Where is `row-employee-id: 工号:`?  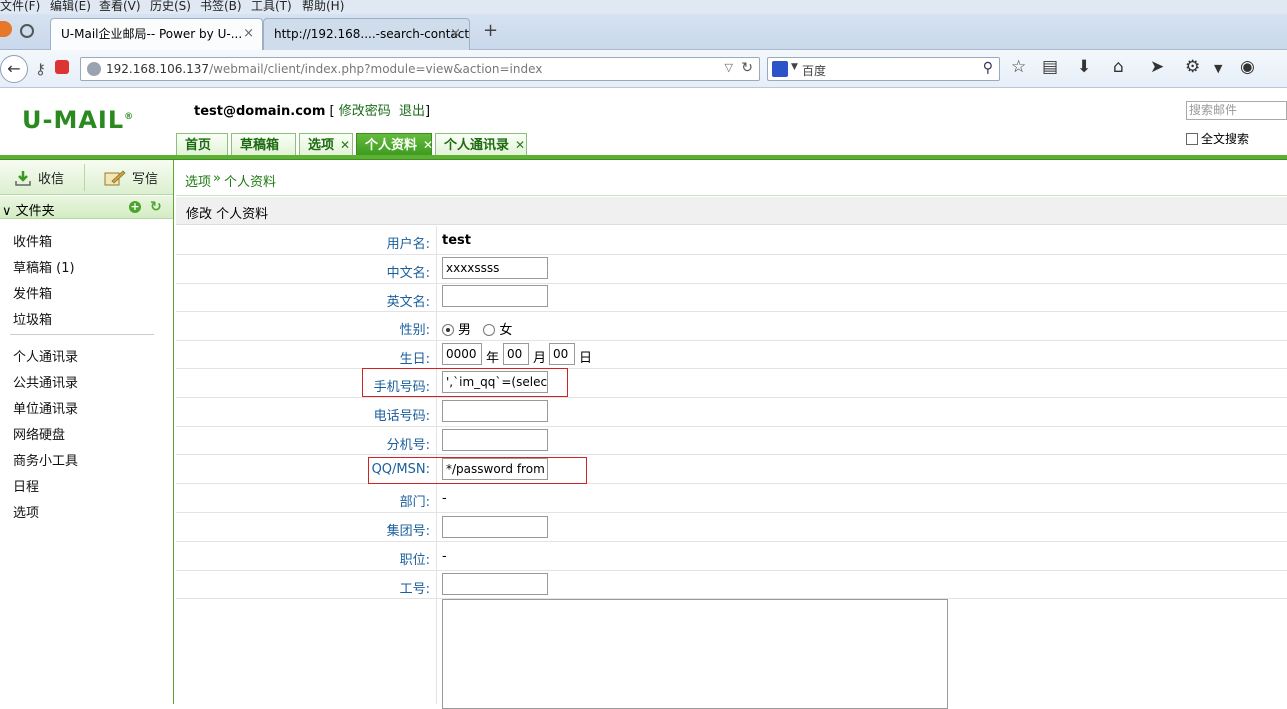 row-employee-id: 工号: is located at coordinates (731, 585).